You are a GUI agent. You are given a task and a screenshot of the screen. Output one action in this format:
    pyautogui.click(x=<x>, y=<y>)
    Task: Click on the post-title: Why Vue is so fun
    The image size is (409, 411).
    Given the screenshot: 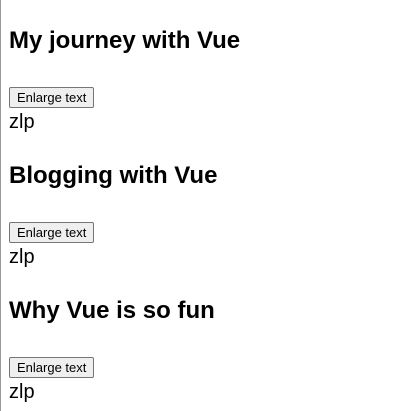 What is the action you would take?
    pyautogui.click(x=112, y=310)
    